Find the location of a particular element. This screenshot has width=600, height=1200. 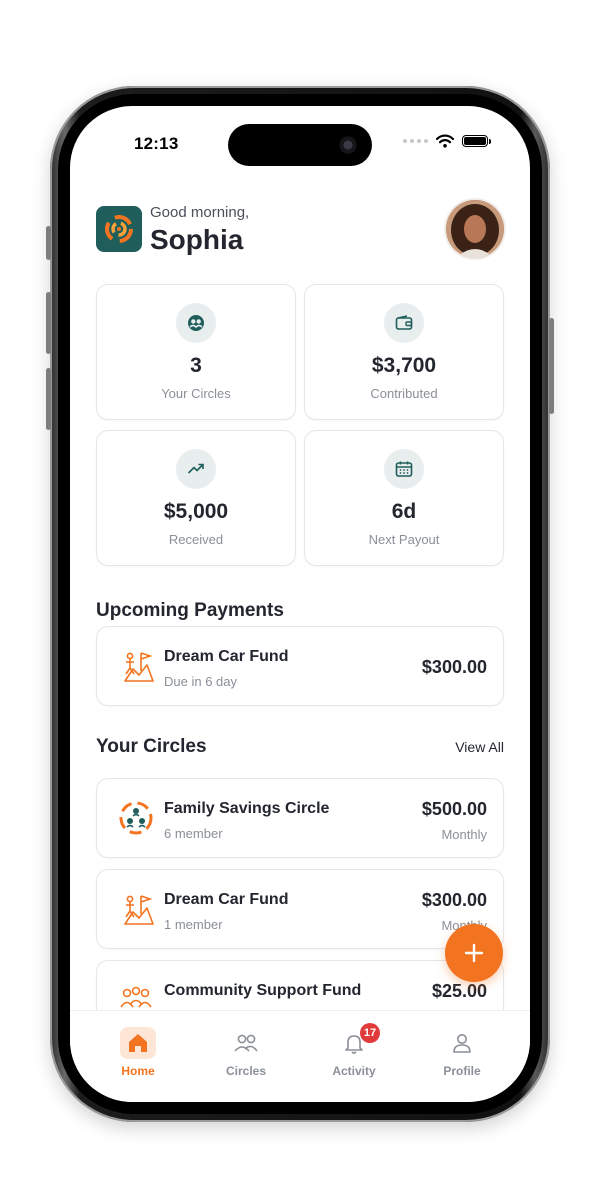

wifi-icon is located at coordinates (445, 141).